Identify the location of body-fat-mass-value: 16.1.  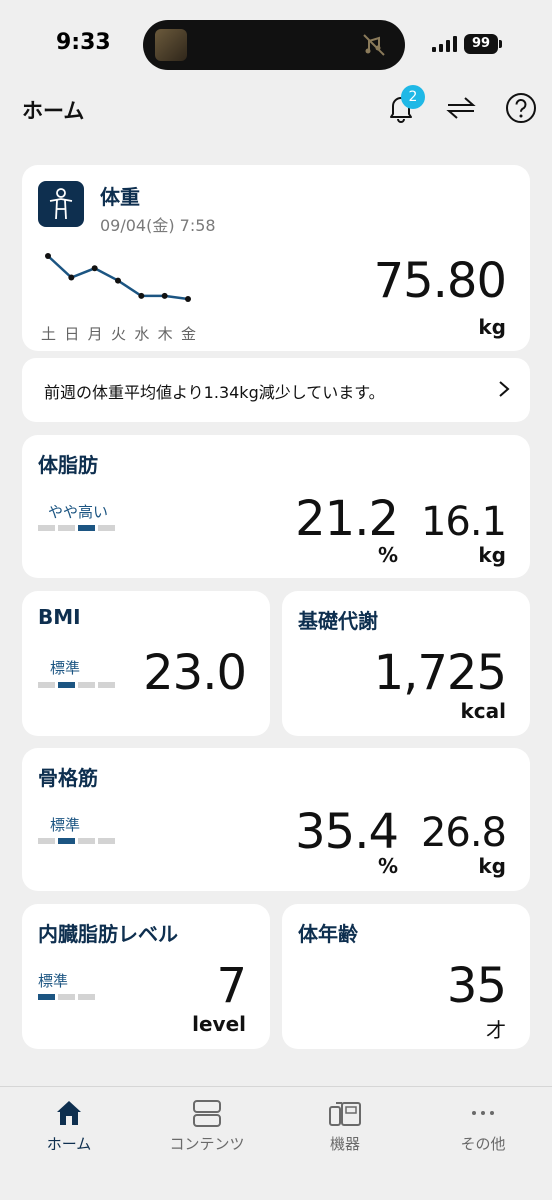
(463, 522).